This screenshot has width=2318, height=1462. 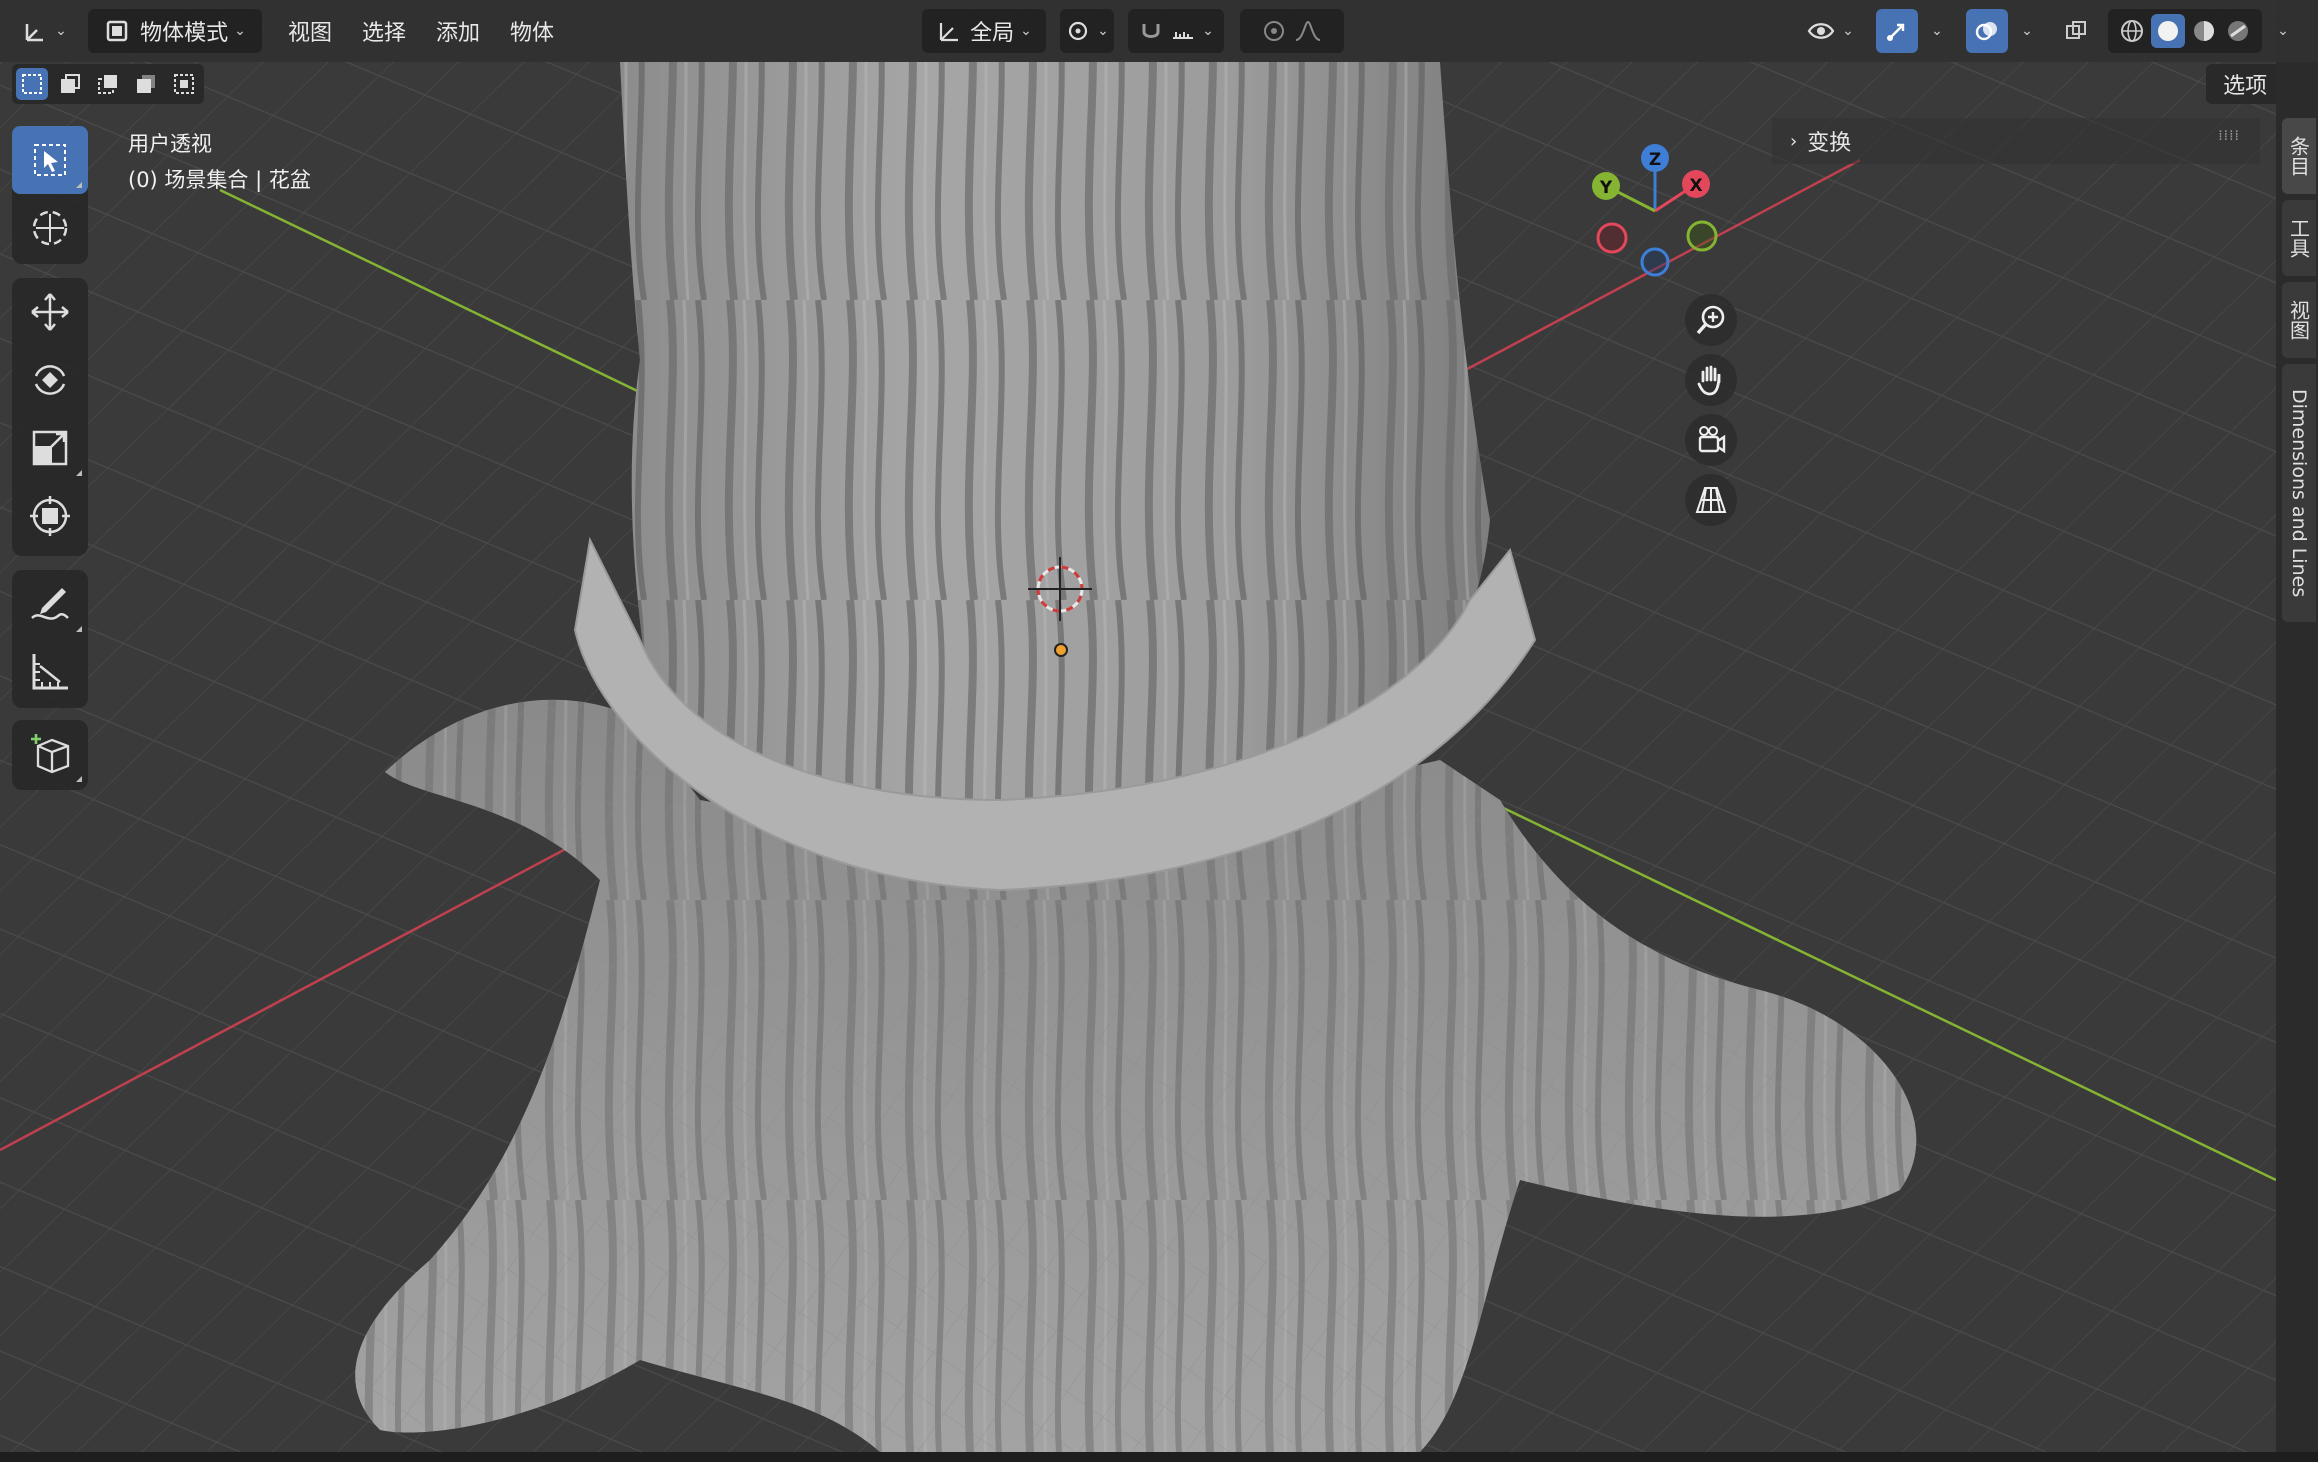 I want to click on select-invert-button, so click(x=146, y=84).